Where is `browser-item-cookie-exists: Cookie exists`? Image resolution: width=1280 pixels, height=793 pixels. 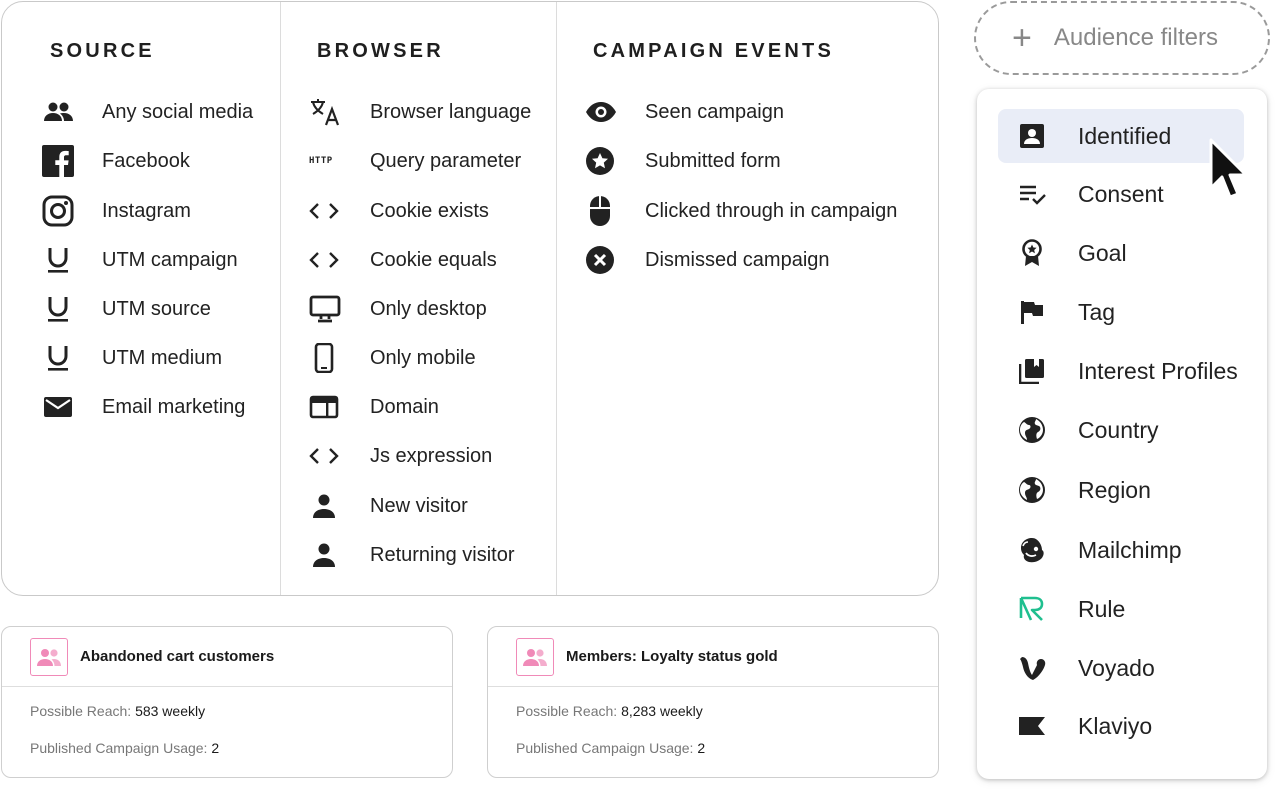 browser-item-cookie-exists: Cookie exists is located at coordinates (399, 211).